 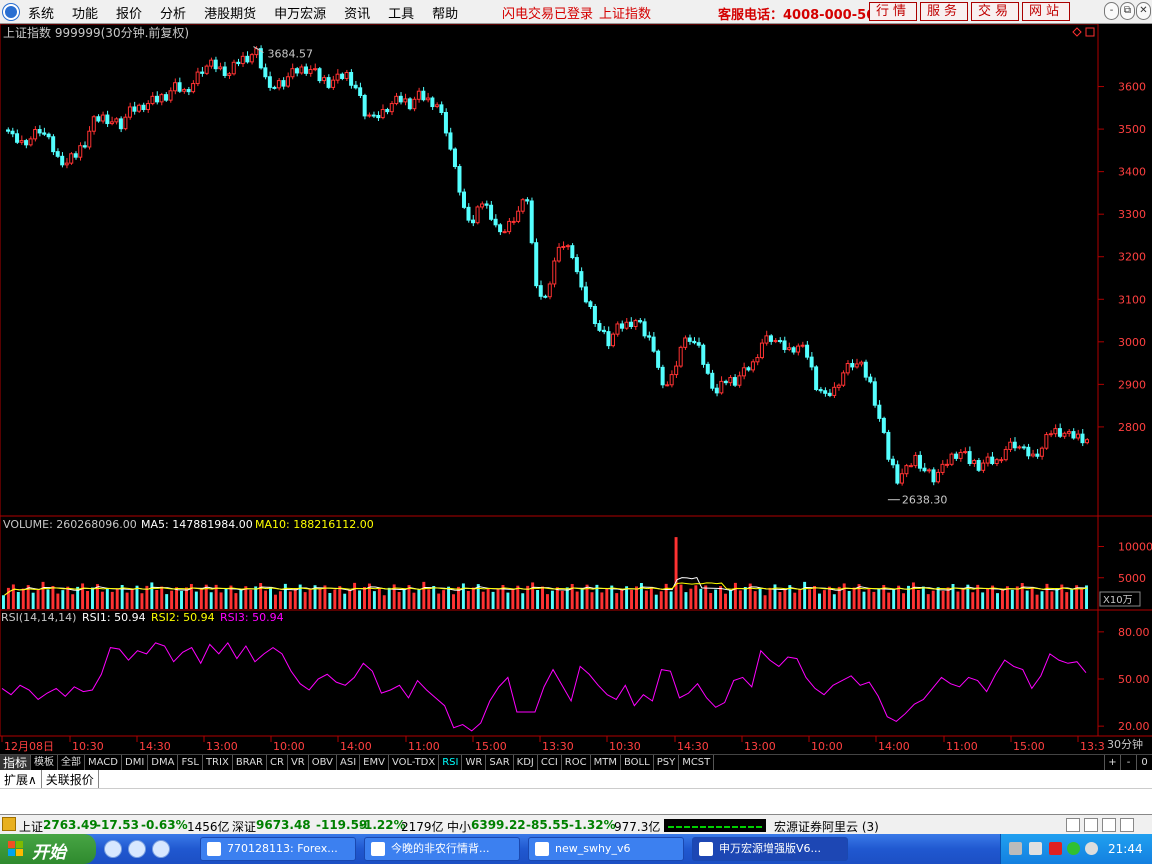 I want to click on start-button: 开始, so click(x=48, y=849).